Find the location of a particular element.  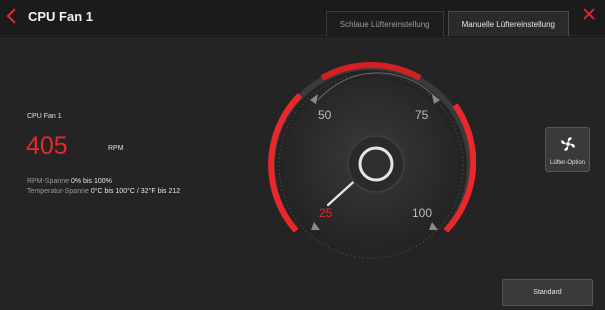

chevron-left-icon is located at coordinates (12, 16).